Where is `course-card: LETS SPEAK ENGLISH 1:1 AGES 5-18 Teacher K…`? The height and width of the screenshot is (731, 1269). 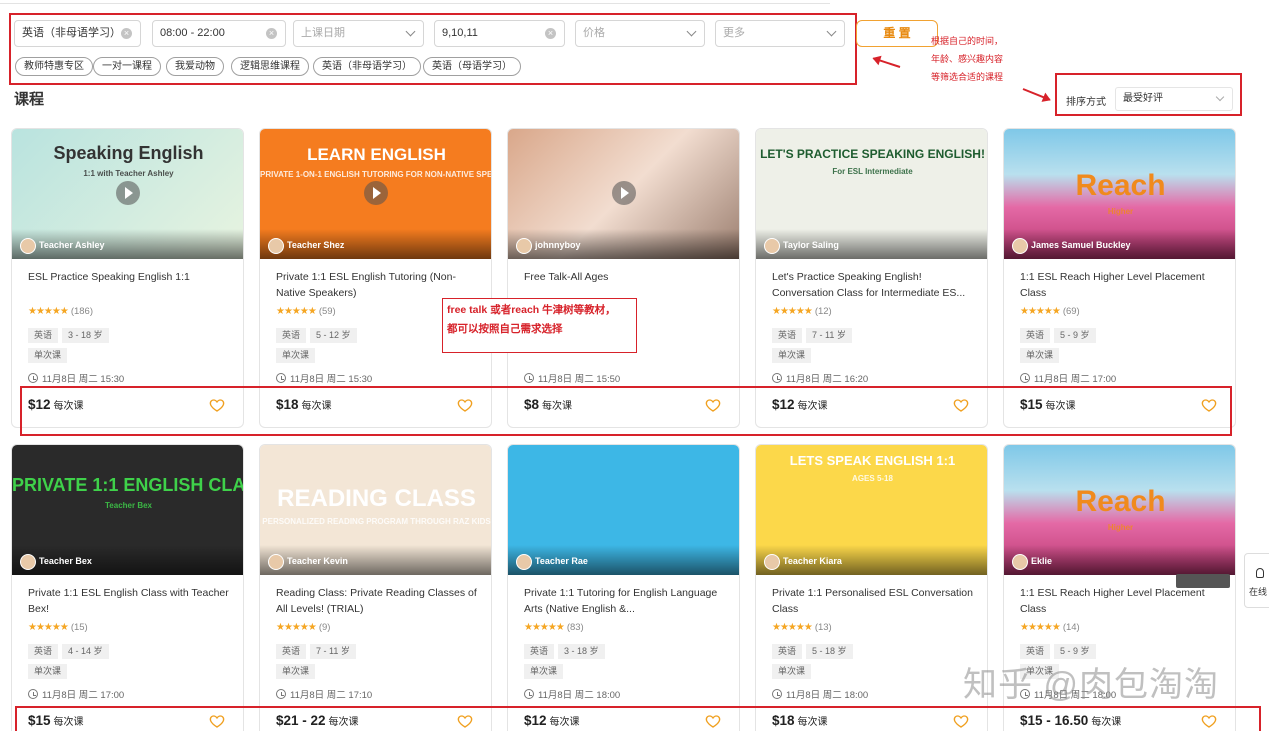
course-card: LETS SPEAK ENGLISH 1:1 AGES 5-18 Teacher K… is located at coordinates (871, 587).